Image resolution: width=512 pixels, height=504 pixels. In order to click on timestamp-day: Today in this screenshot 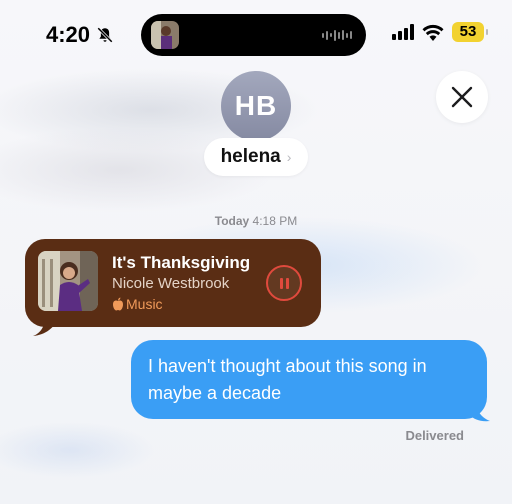, I will do `click(232, 221)`.